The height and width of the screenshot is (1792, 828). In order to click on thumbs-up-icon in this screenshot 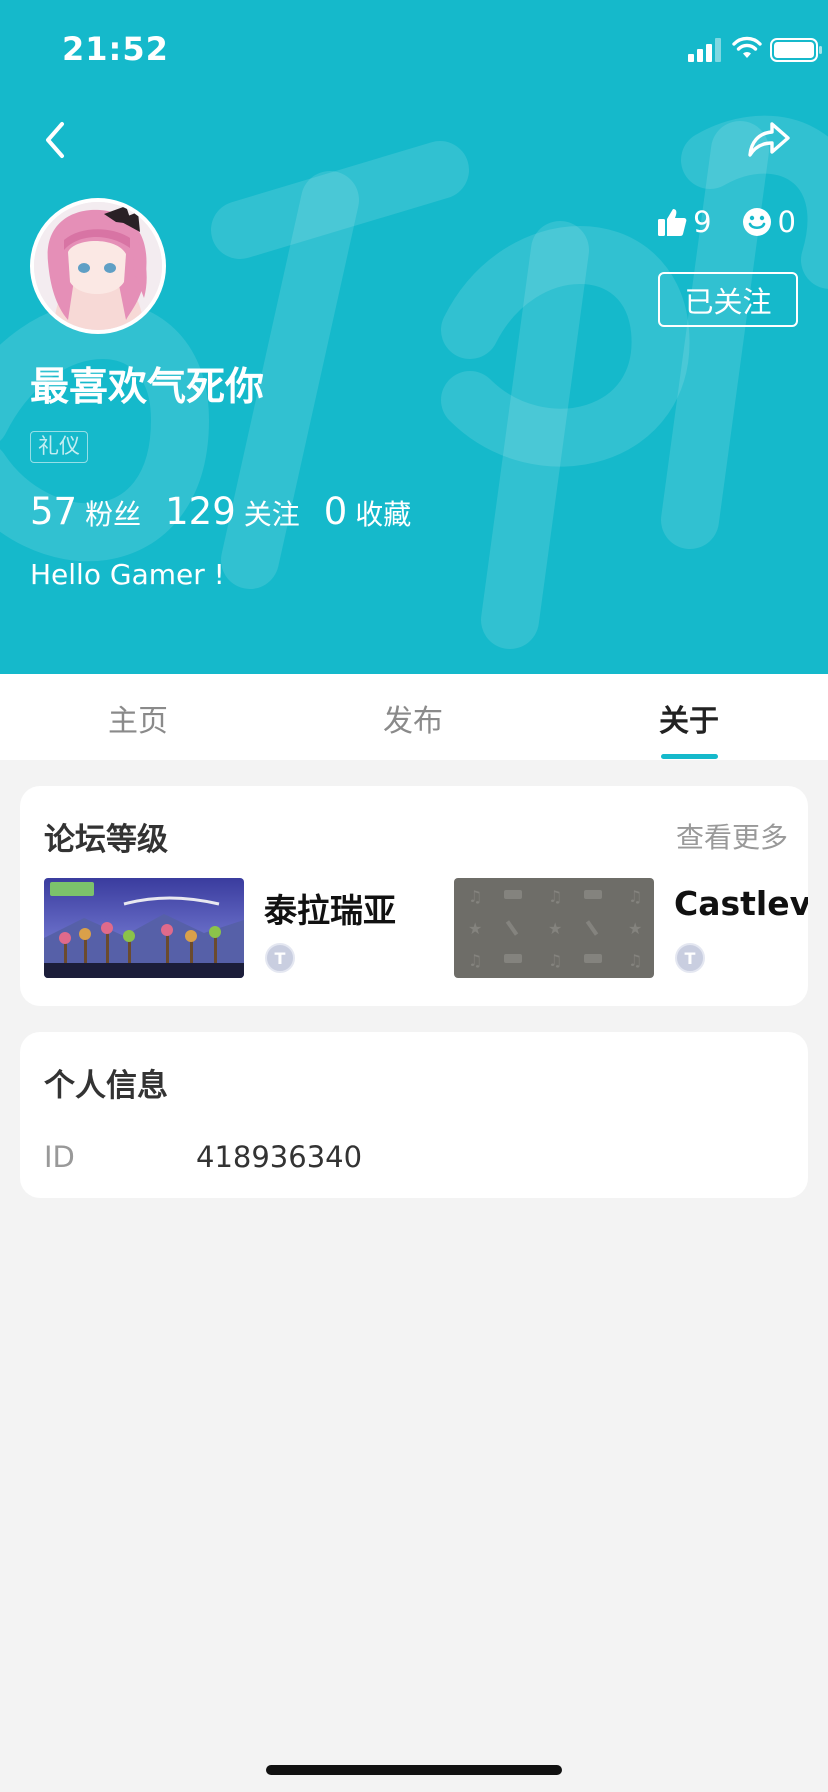, I will do `click(672, 222)`.